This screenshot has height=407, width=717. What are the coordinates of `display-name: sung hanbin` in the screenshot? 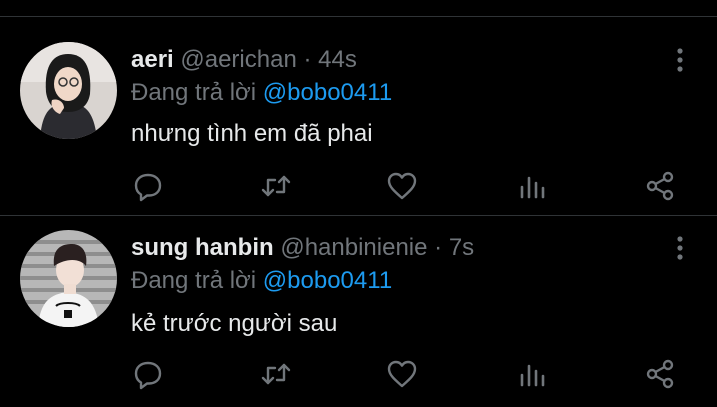 It's located at (202, 247).